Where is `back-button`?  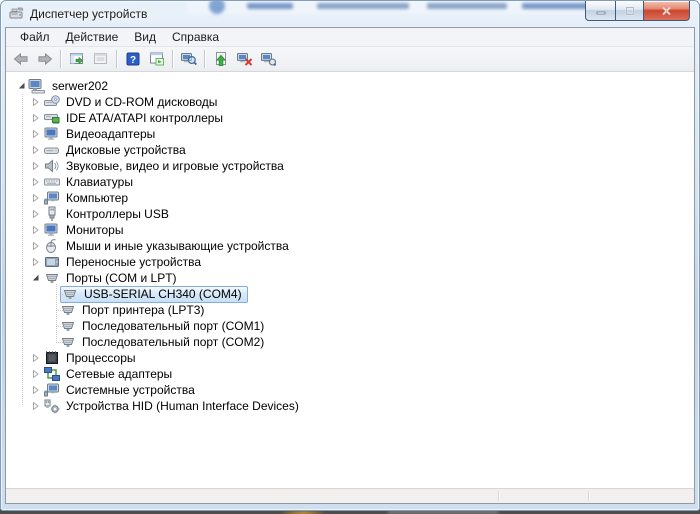 back-button is located at coordinates (21, 59).